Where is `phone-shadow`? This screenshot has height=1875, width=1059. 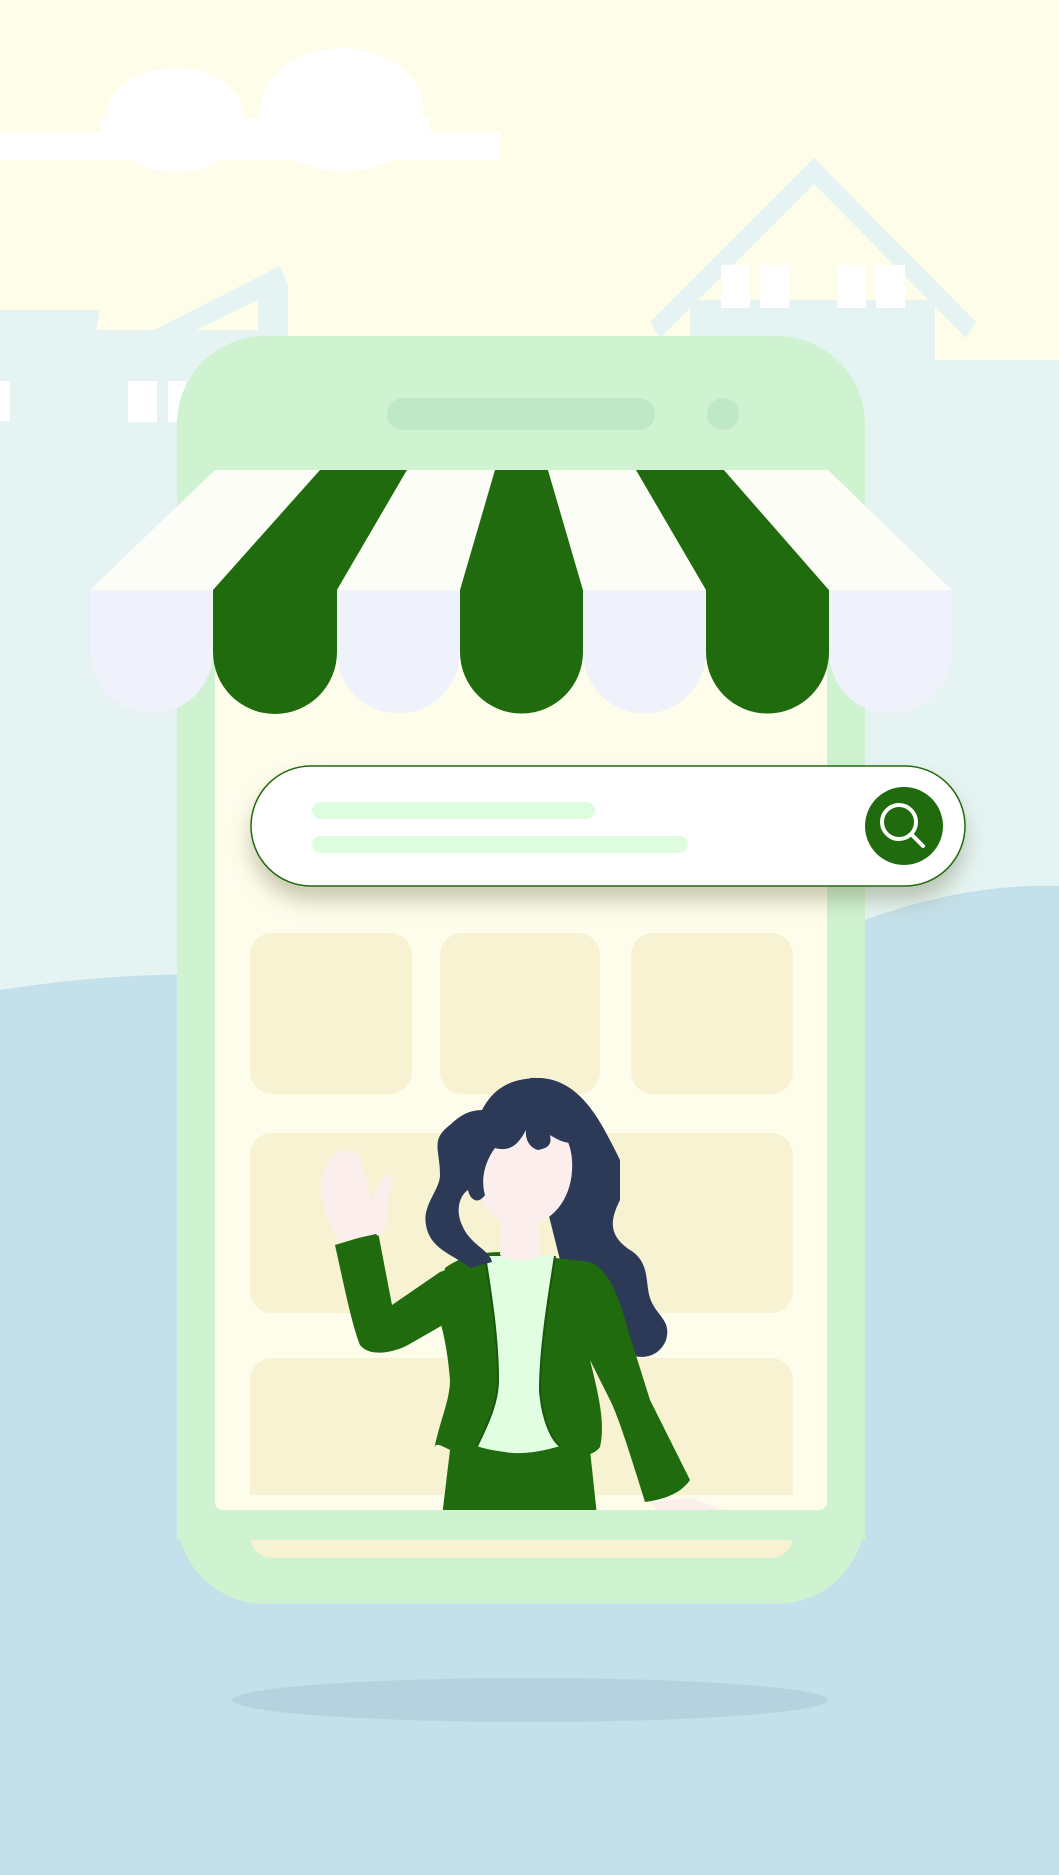
phone-shadow is located at coordinates (530, 1700).